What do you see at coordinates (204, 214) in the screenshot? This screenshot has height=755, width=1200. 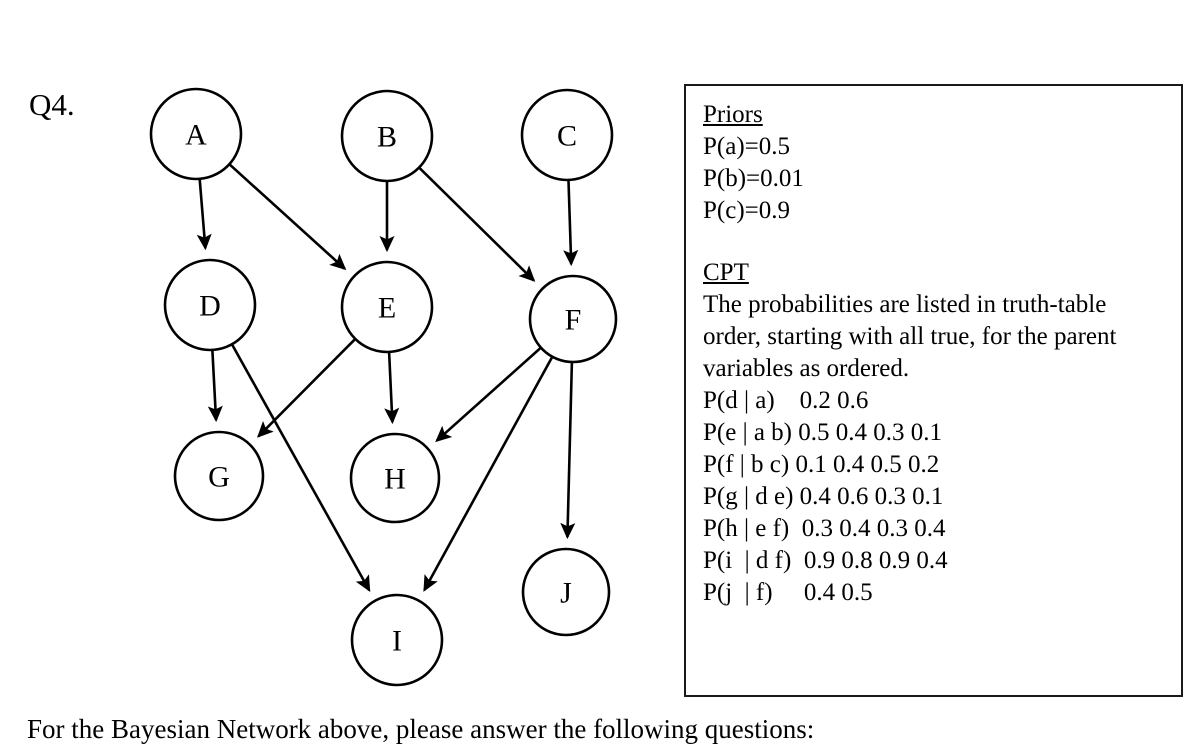 I see `edge-a-to-d` at bounding box center [204, 214].